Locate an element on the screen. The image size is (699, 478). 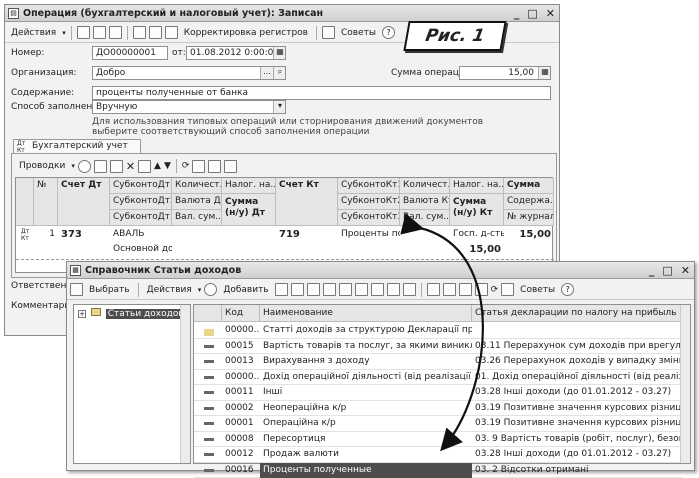
list-icon is located at coordinates (377, 289).